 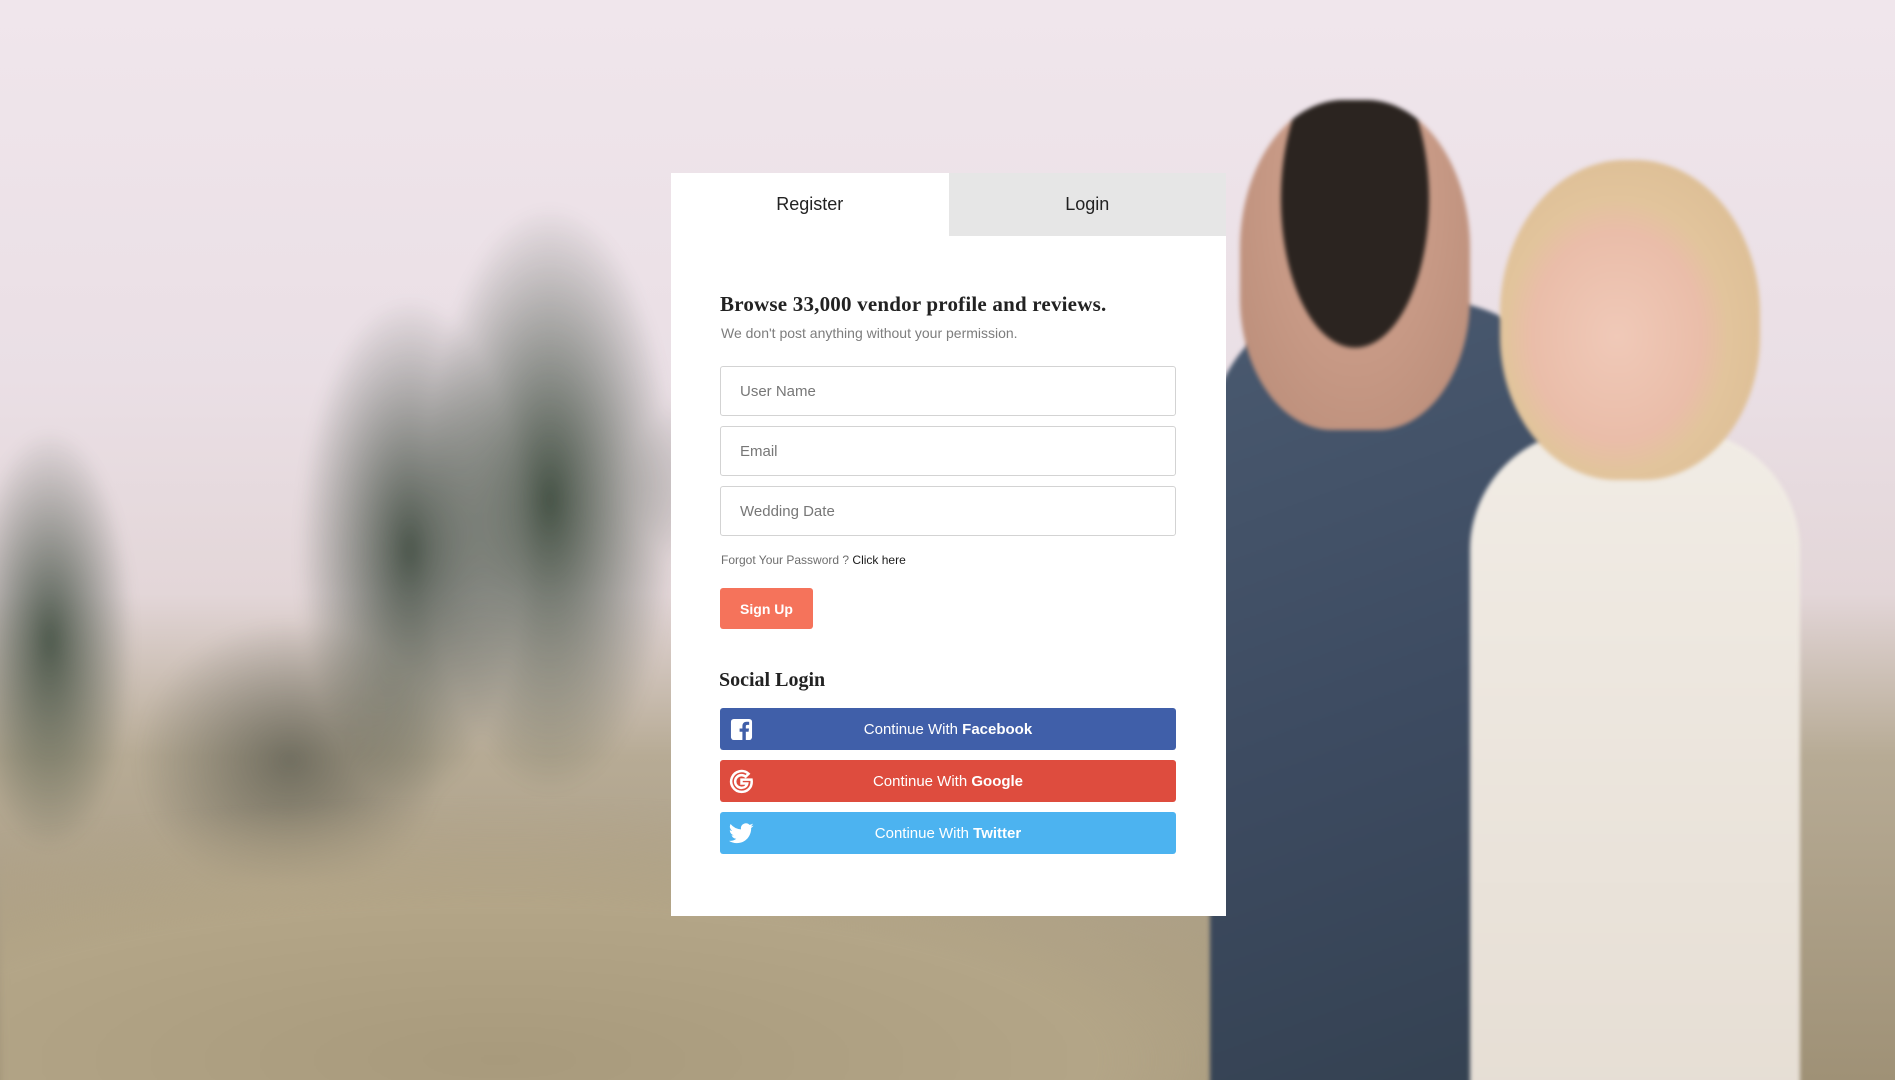 I want to click on forgot-password-link: Click here, so click(x=878, y=560).